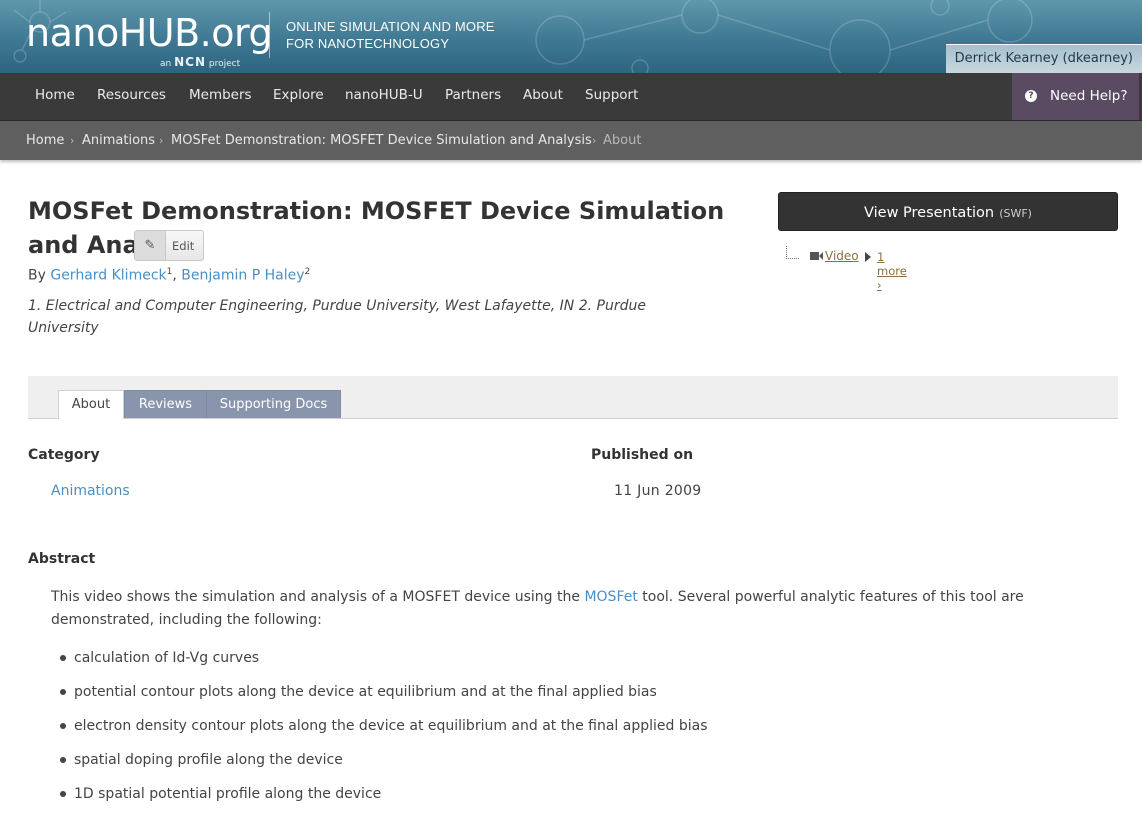 The width and height of the screenshot is (1142, 817). What do you see at coordinates (1089, 96) in the screenshot?
I see `need-help-label: Need Help?` at bounding box center [1089, 96].